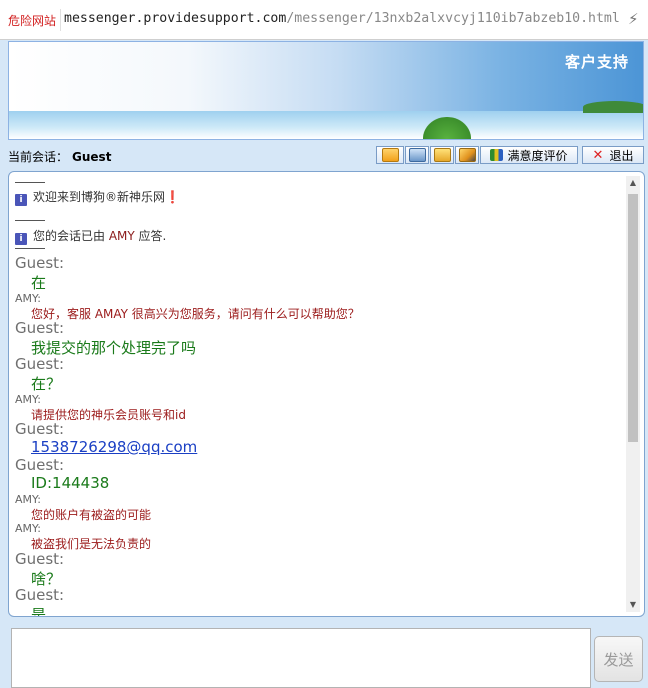 The height and width of the screenshot is (688, 648). Describe the element at coordinates (497, 155) in the screenshot. I see `bar-chart-icon` at that location.